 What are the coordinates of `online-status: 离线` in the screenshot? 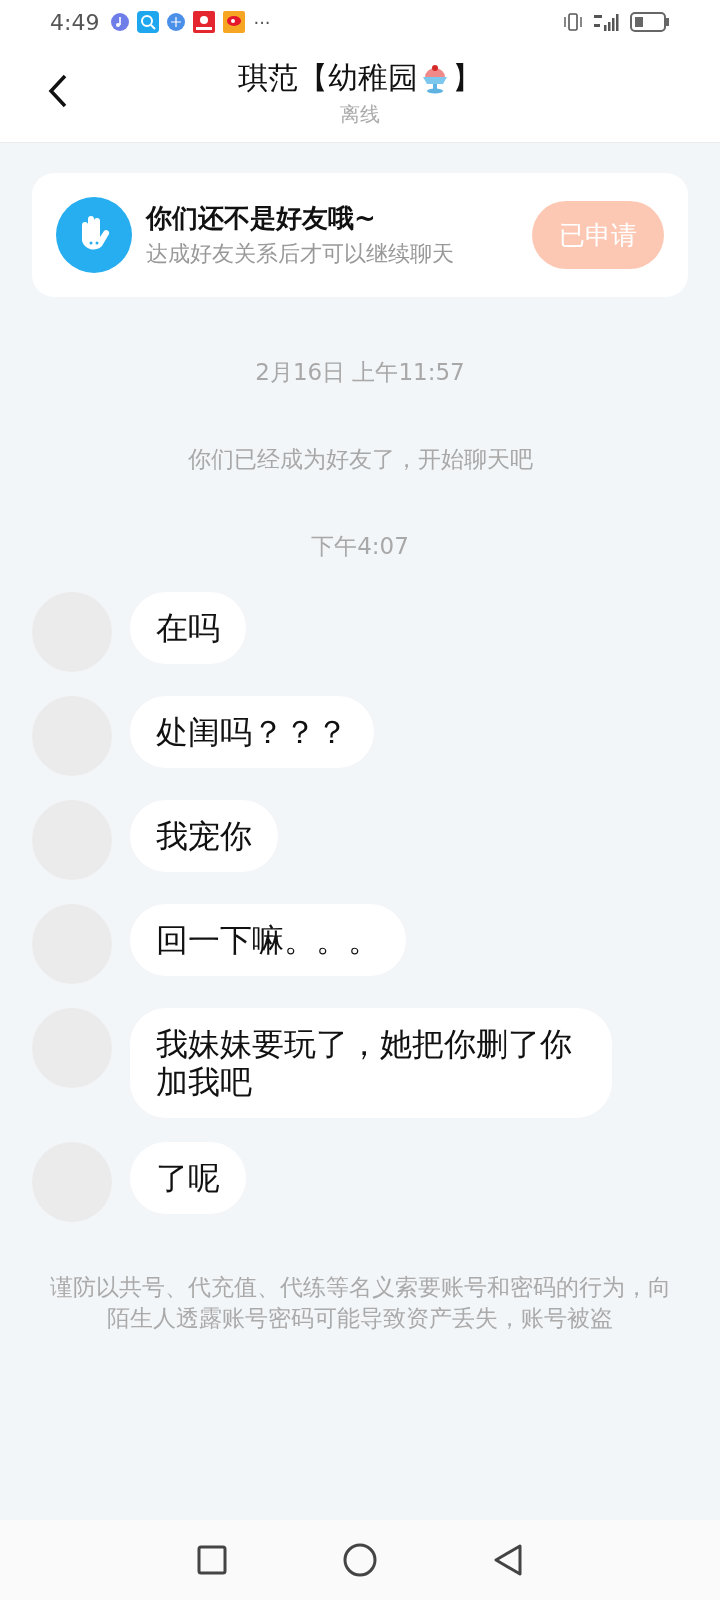 It's located at (360, 114).